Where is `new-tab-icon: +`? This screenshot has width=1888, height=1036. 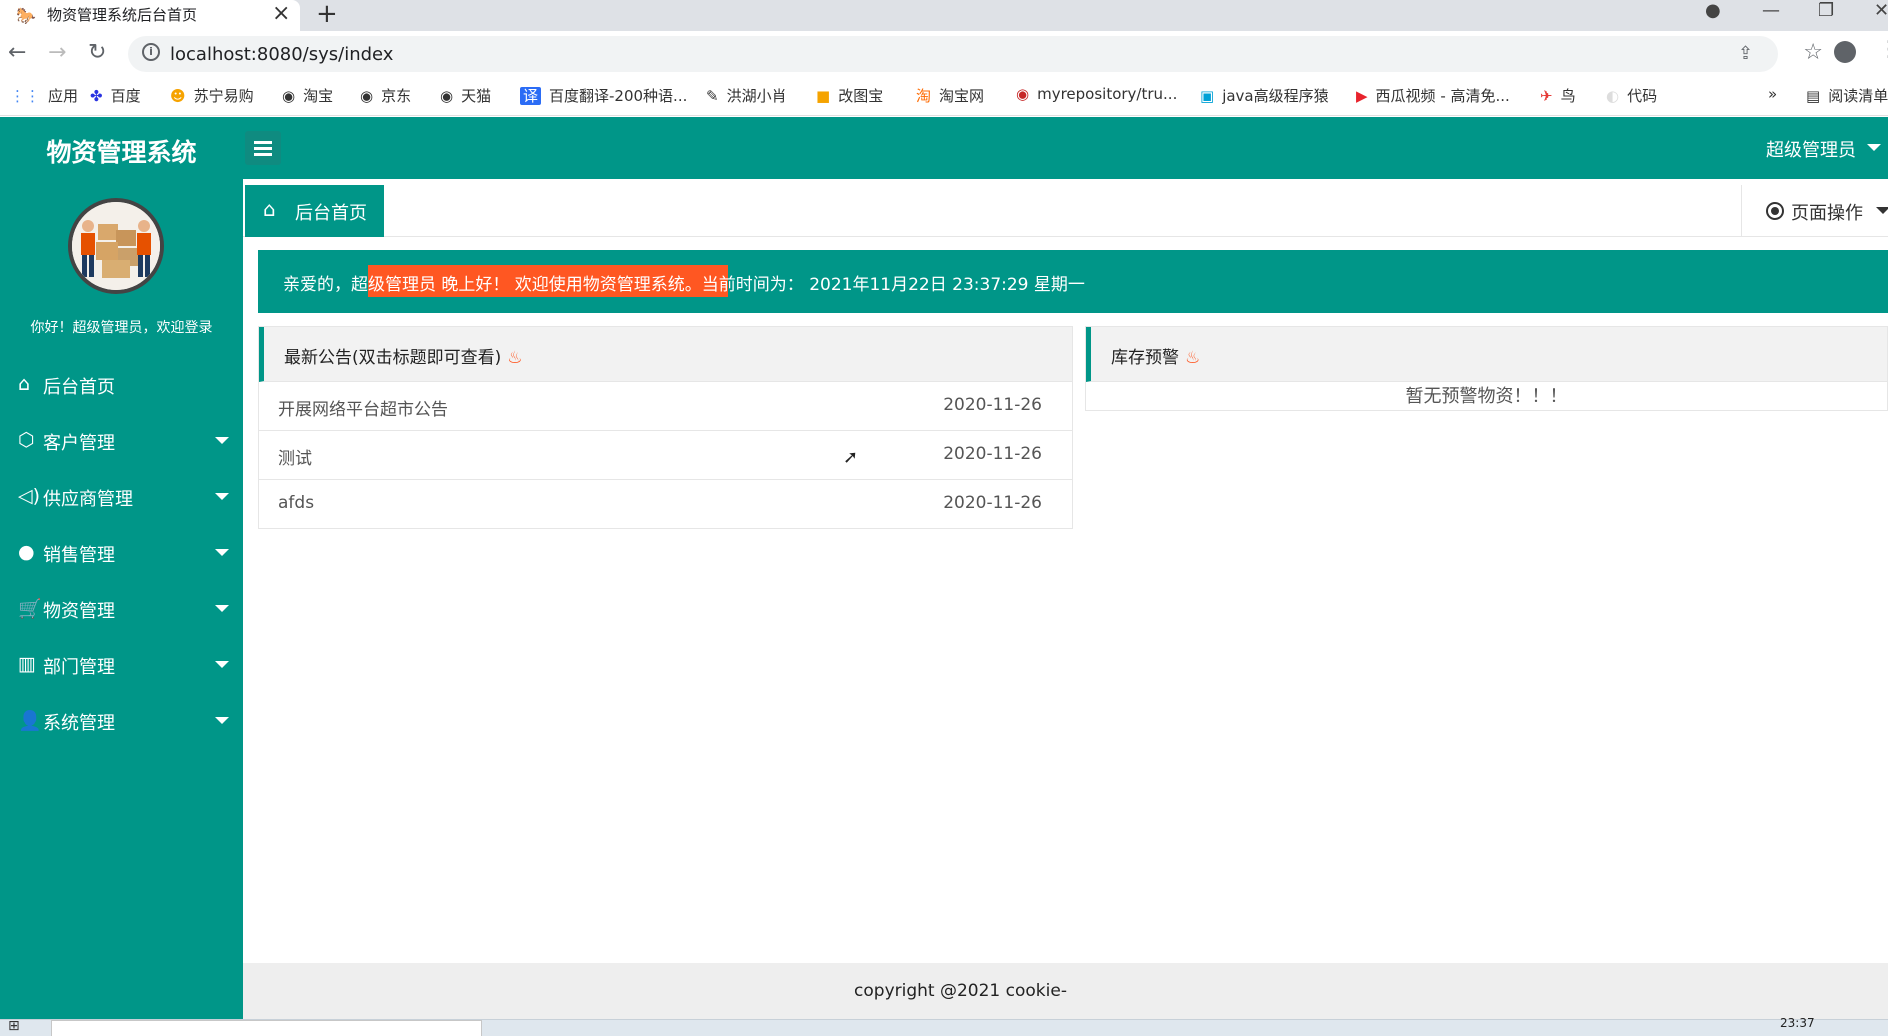
new-tab-icon: + is located at coordinates (327, 14).